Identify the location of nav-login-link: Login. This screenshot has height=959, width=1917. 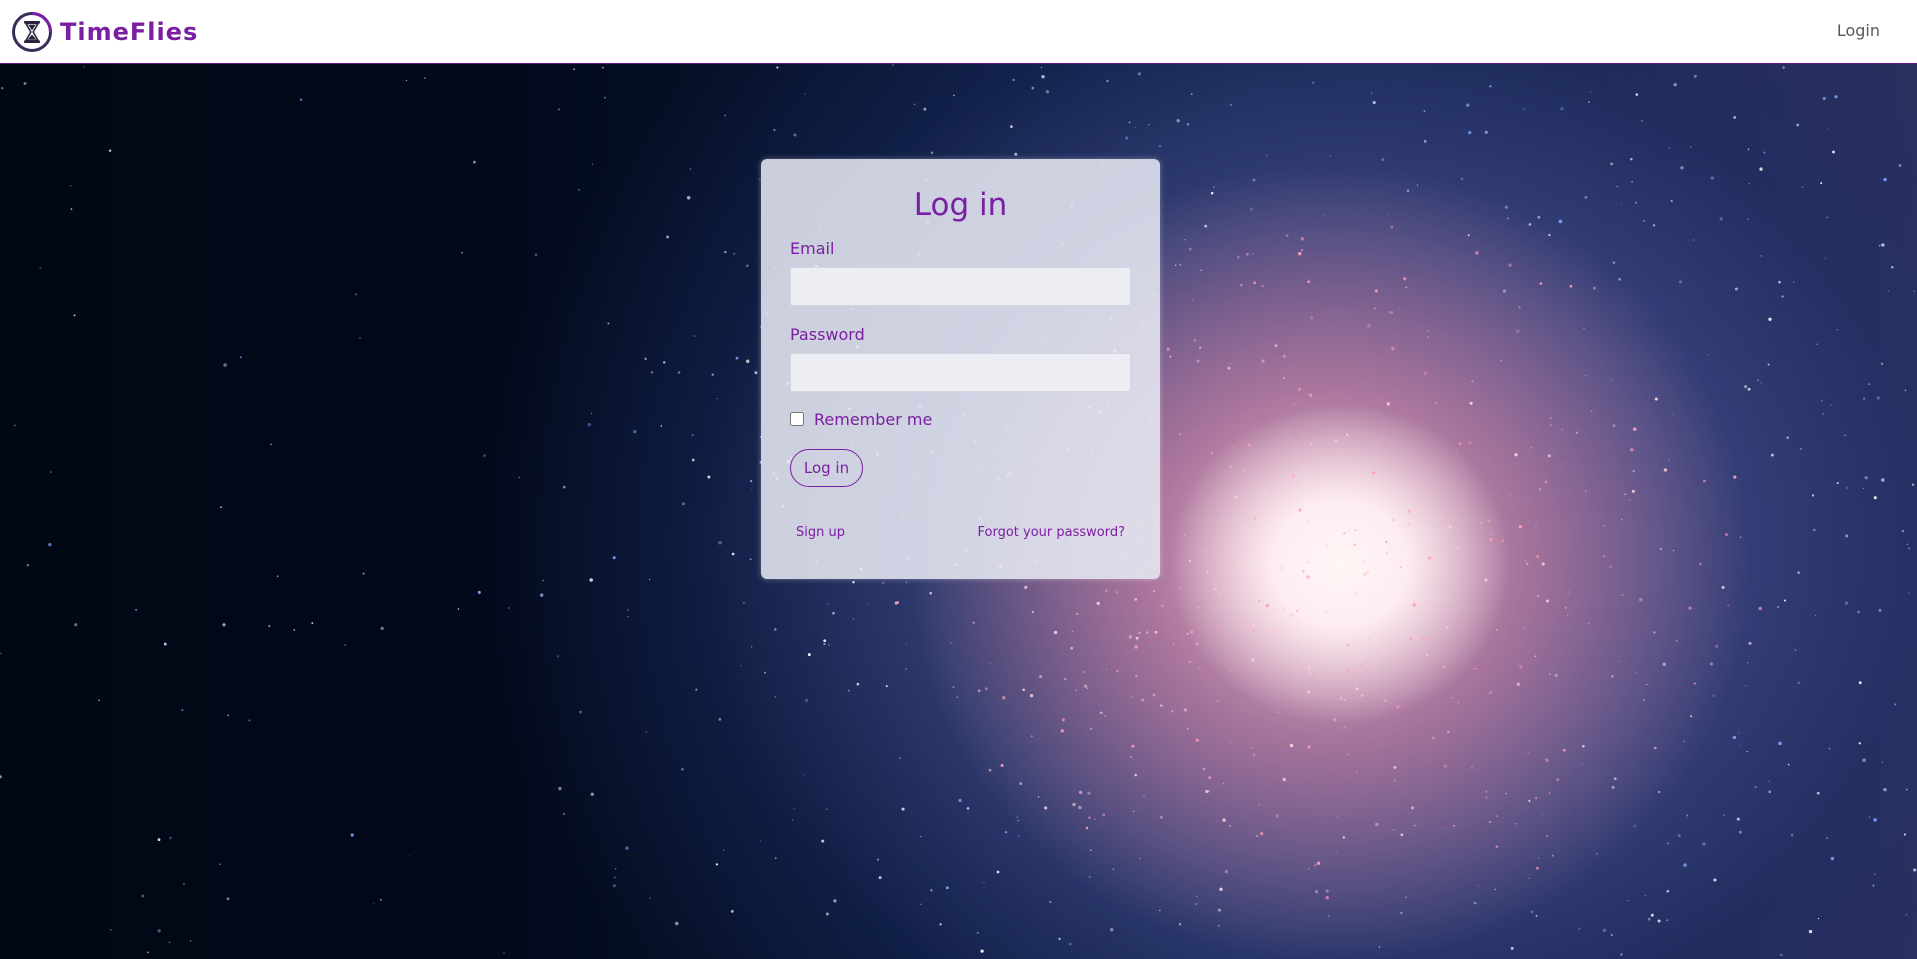
(1858, 30).